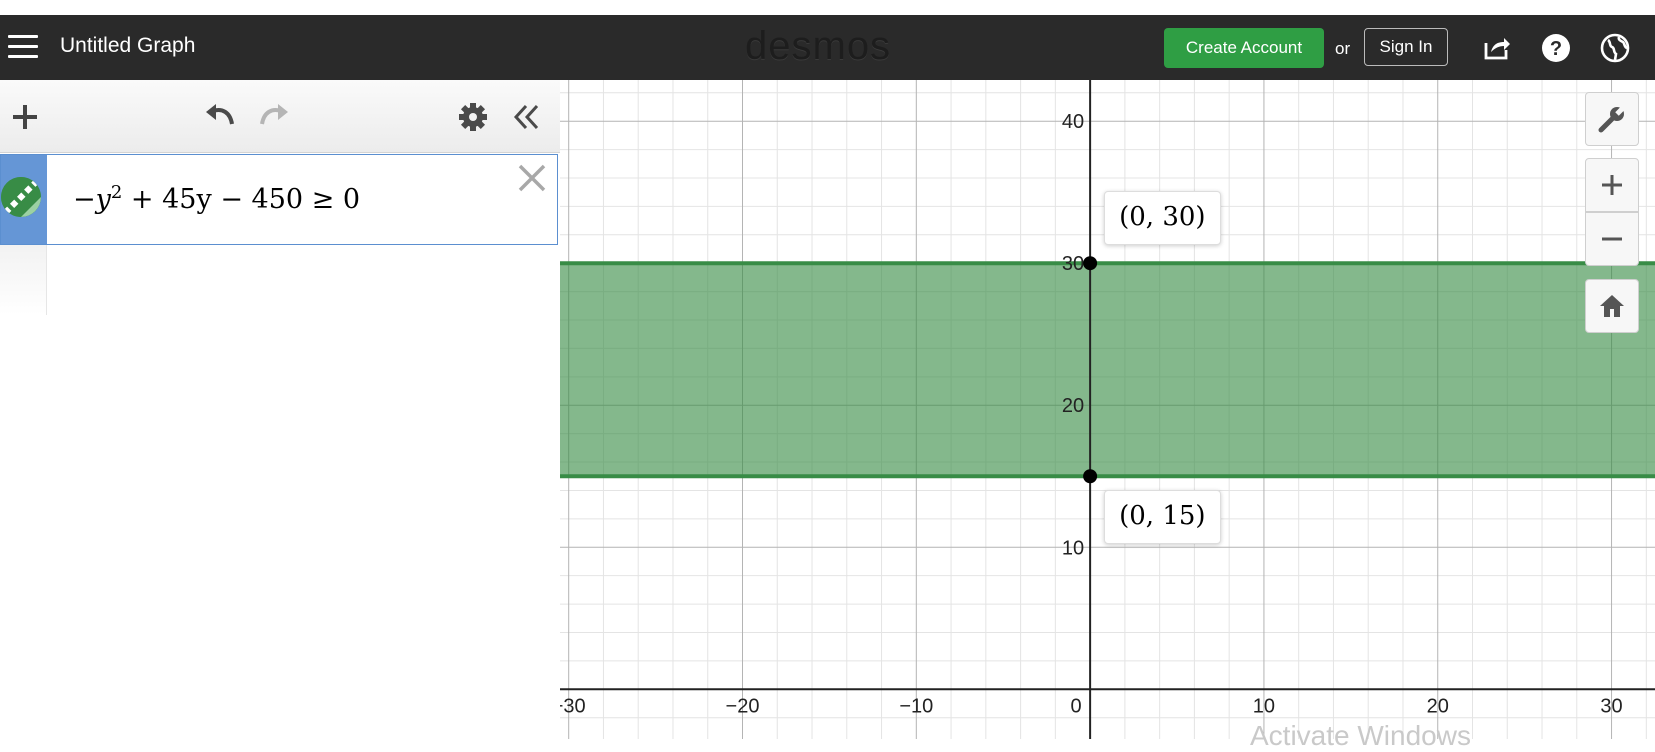  What do you see at coordinates (1244, 48) in the screenshot?
I see `create-account-button: Create Account` at bounding box center [1244, 48].